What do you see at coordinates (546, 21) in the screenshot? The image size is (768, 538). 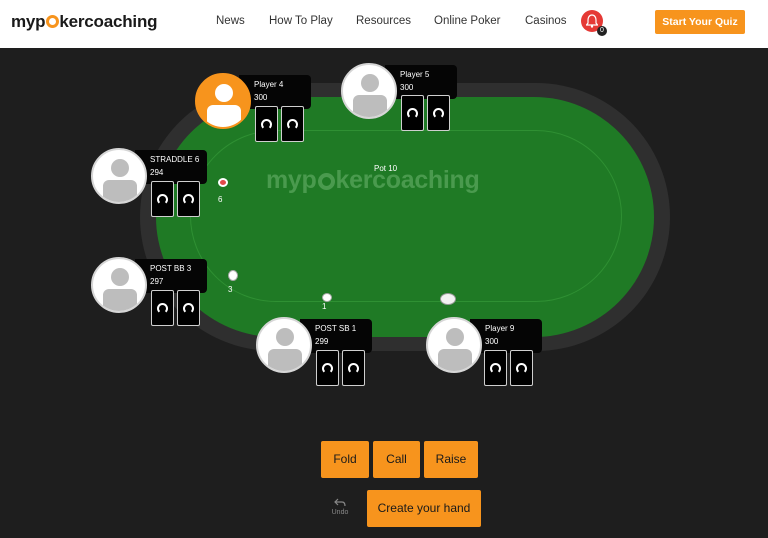 I see `nav-casinos: Casinos` at bounding box center [546, 21].